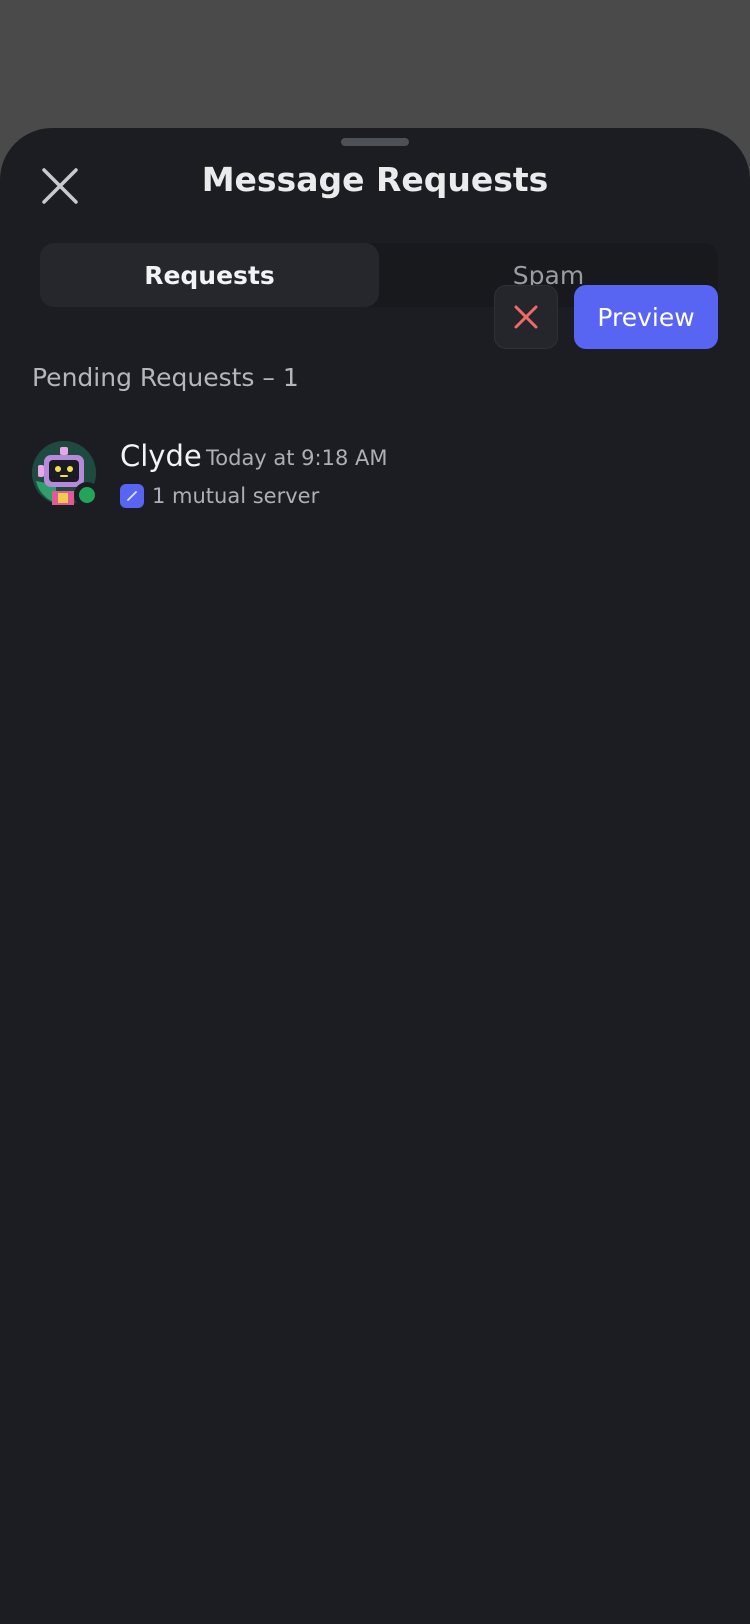 The height and width of the screenshot is (1624, 750). I want to click on request-timestamp: Today at 9:18 AM, so click(297, 458).